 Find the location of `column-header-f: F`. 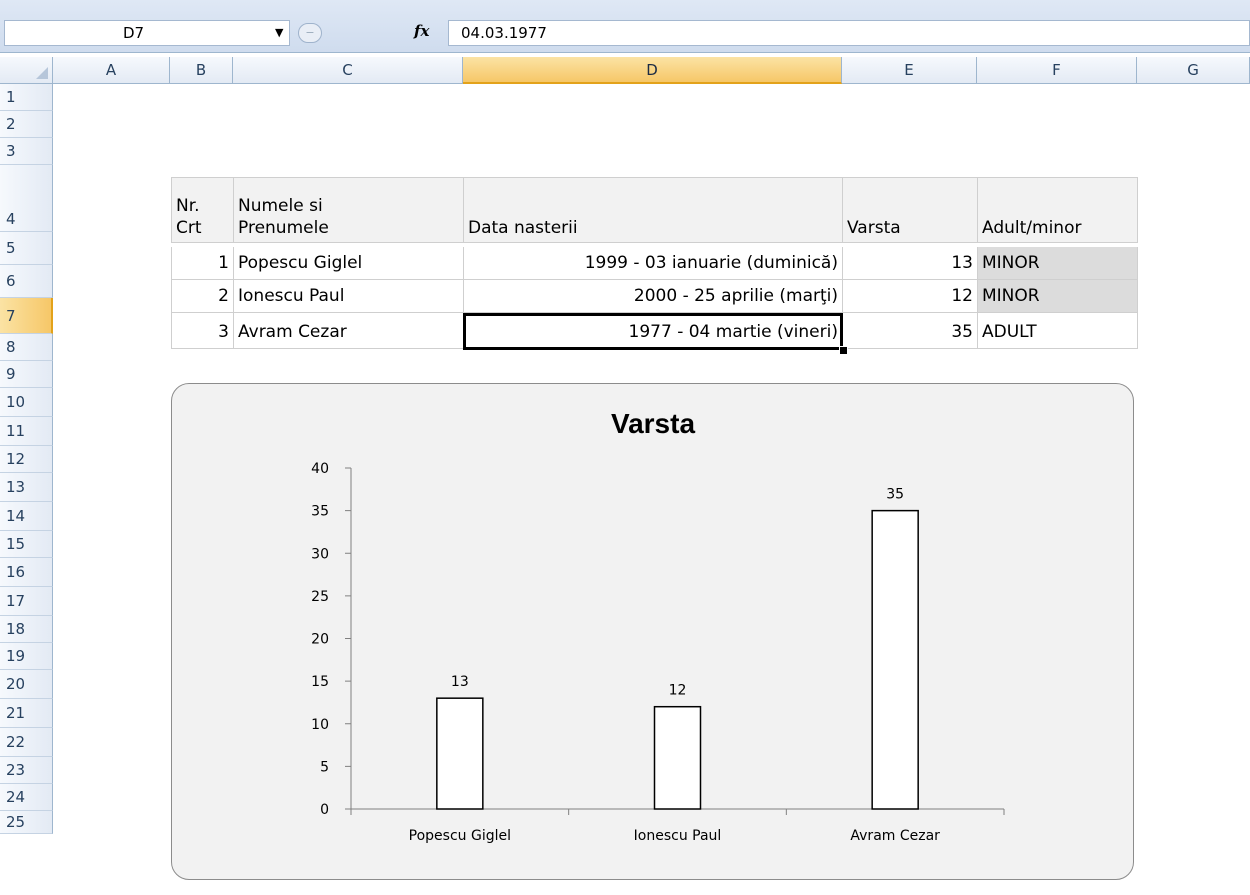

column-header-f: F is located at coordinates (1057, 70).